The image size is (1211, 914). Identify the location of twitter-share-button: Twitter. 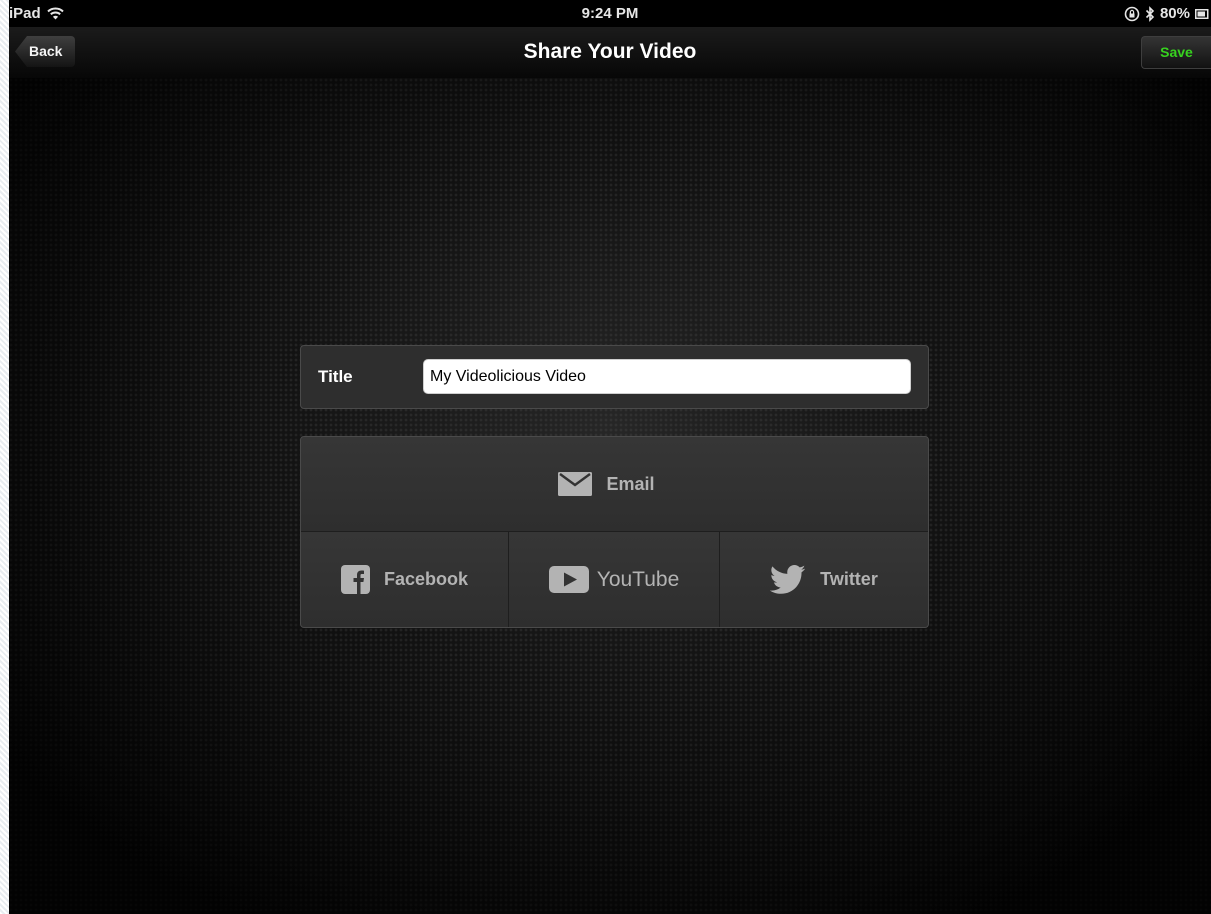
(824, 579).